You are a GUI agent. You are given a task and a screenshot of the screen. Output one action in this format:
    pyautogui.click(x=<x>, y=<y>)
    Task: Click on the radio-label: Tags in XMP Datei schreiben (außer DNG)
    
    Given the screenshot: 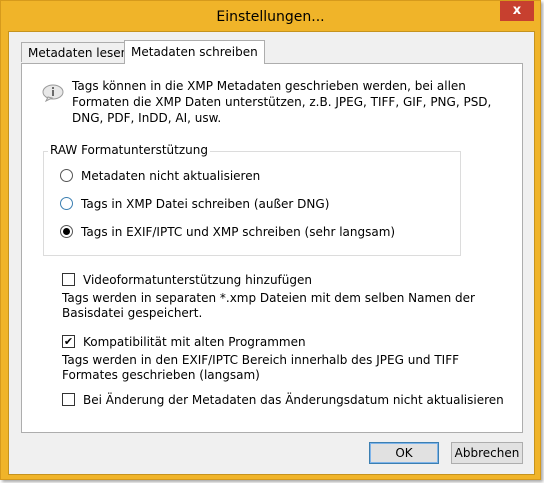 What is the action you would take?
    pyautogui.click(x=205, y=204)
    